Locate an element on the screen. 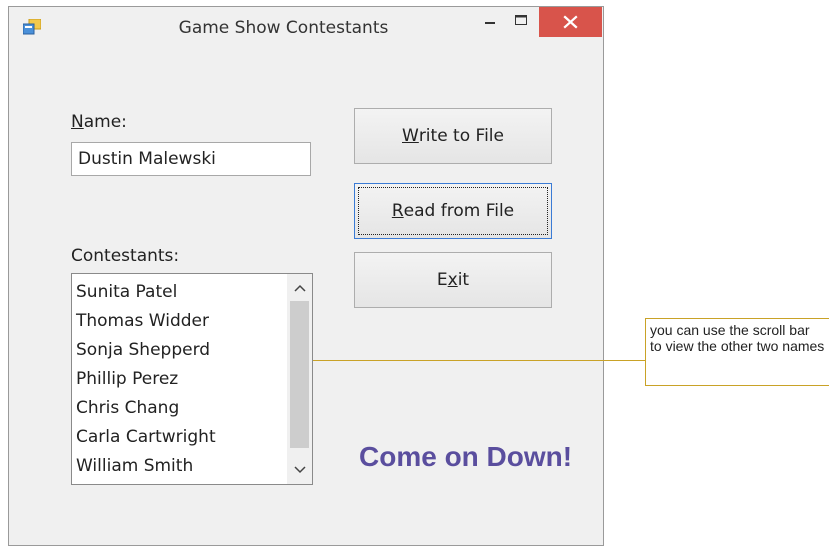 Image resolution: width=829 pixels, height=549 pixels. minimize-button is located at coordinates (490, 22).